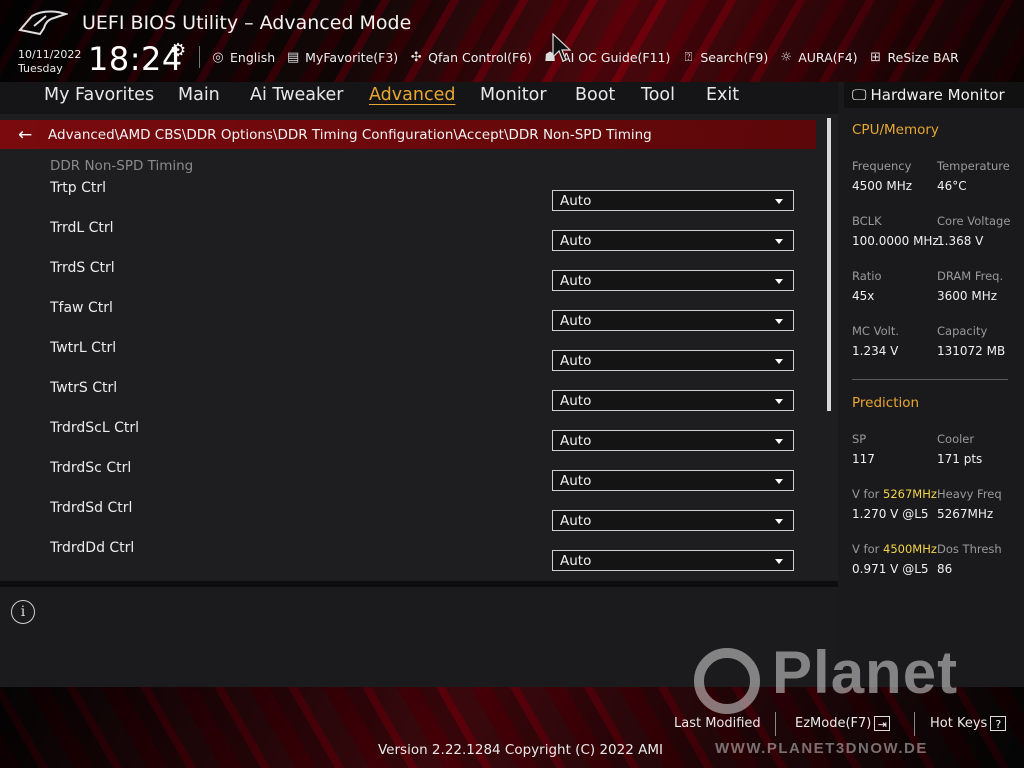 This screenshot has width=1024, height=768. Describe the element at coordinates (829, 264) in the screenshot. I see `settings-scrollbar` at that location.